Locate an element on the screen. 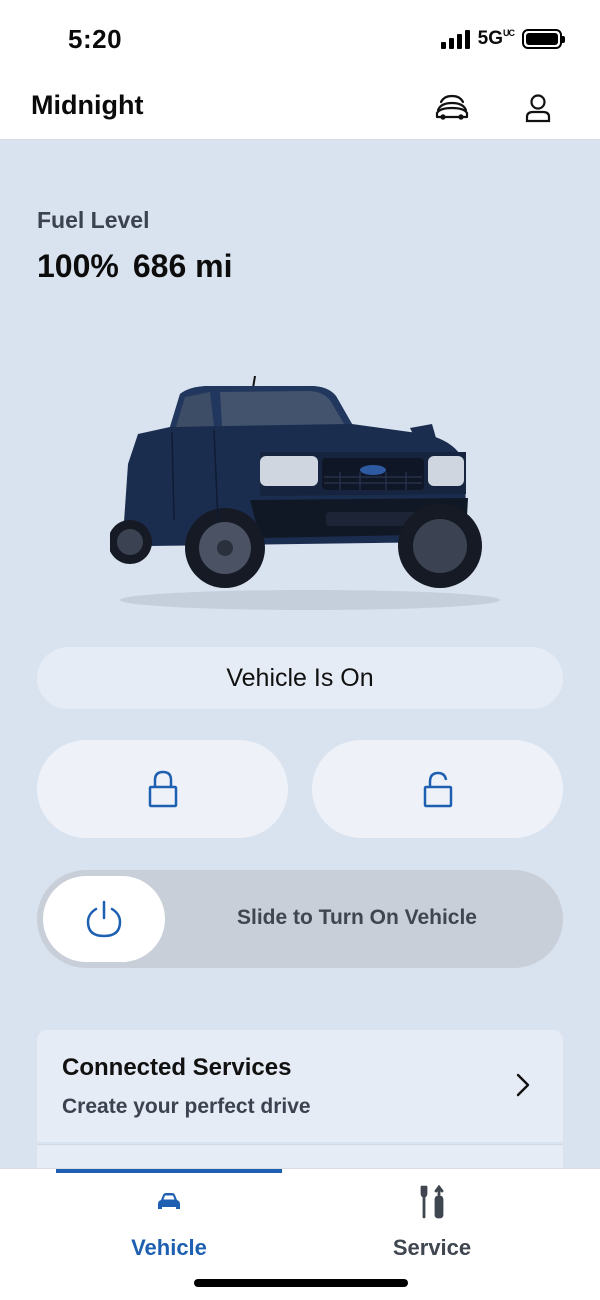 The width and height of the screenshot is (600, 1300). vehicle-status-pill: Vehicle Is On is located at coordinates (300, 678).